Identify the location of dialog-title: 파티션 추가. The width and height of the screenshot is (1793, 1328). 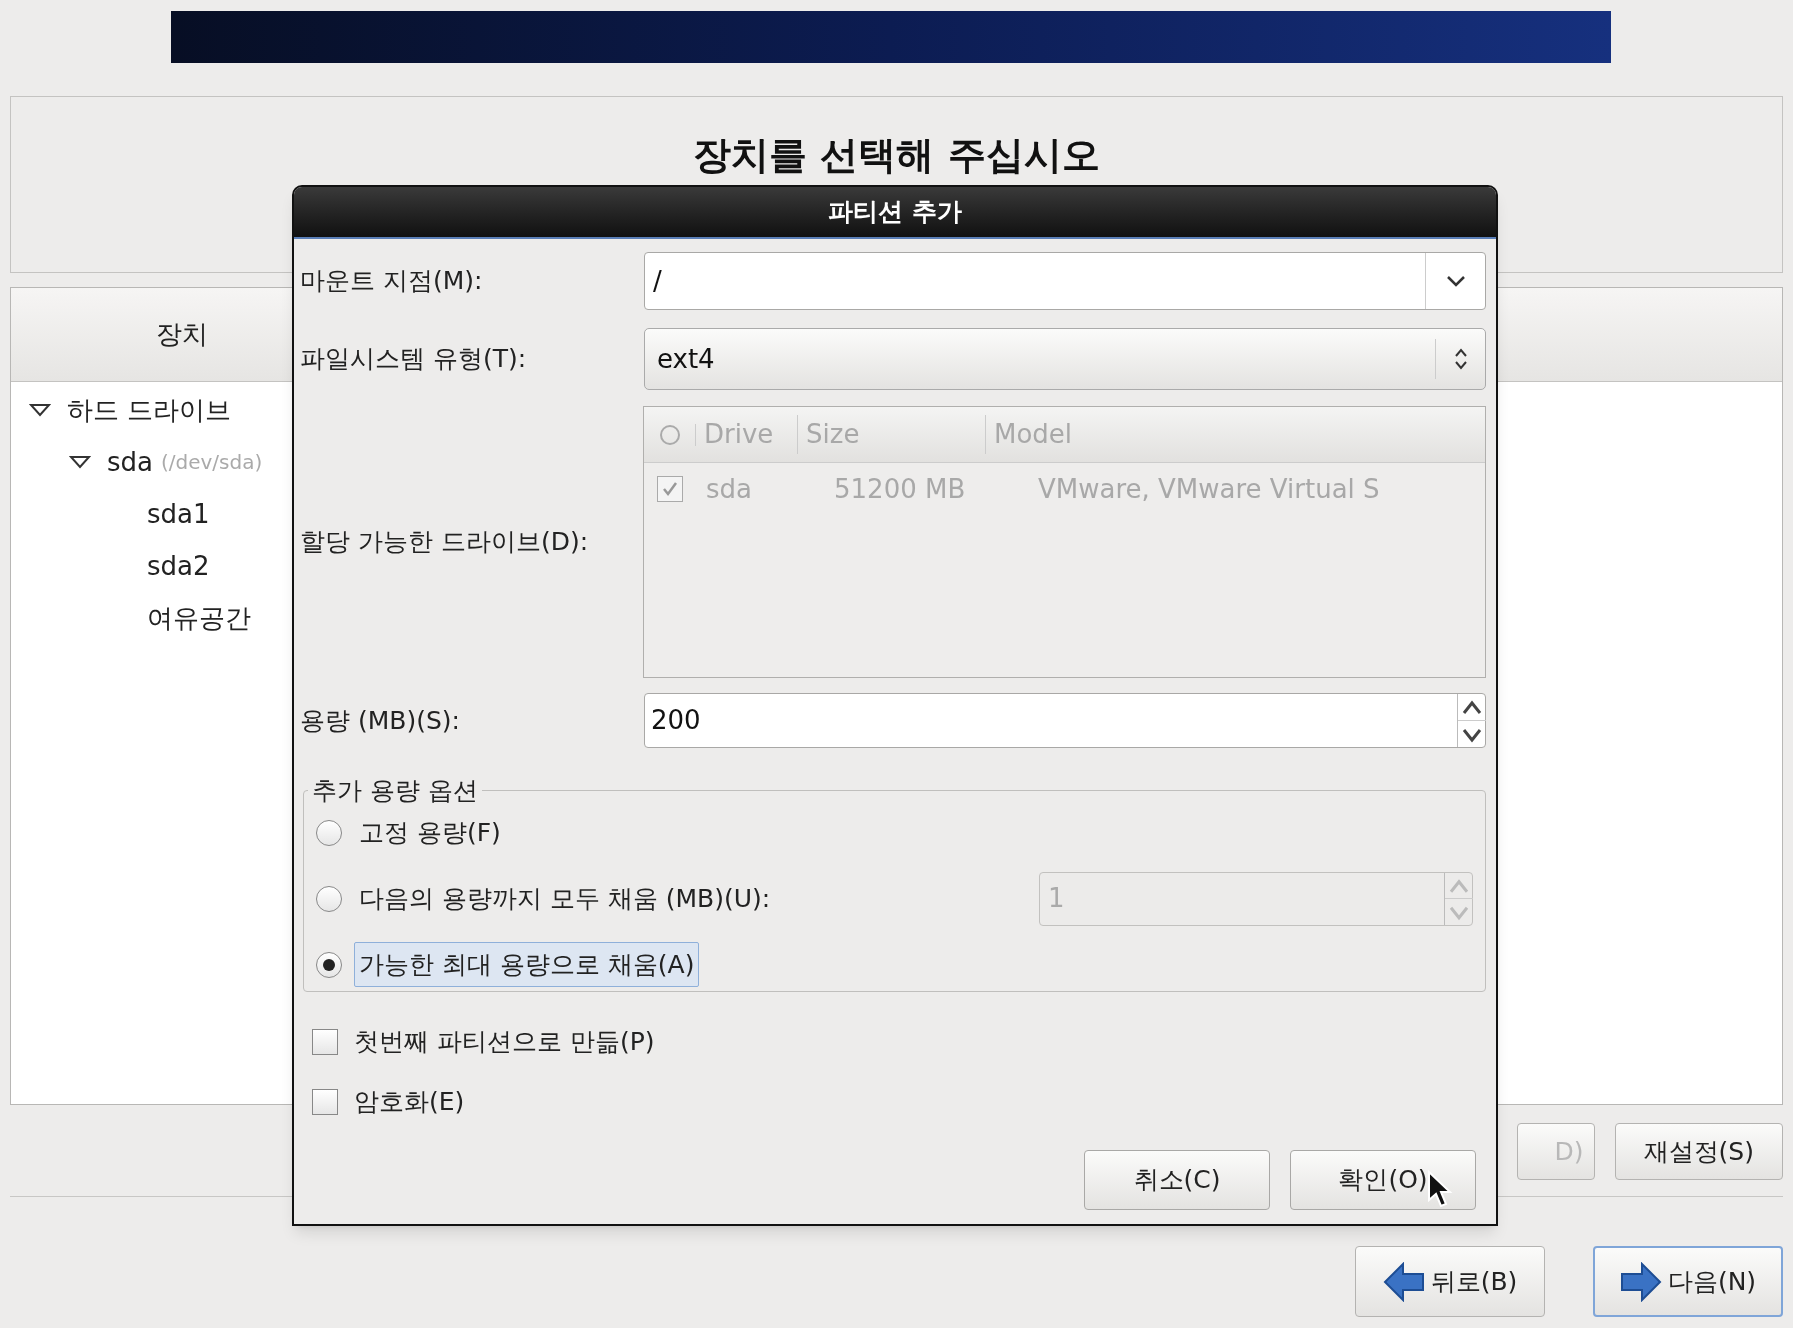
(895, 212).